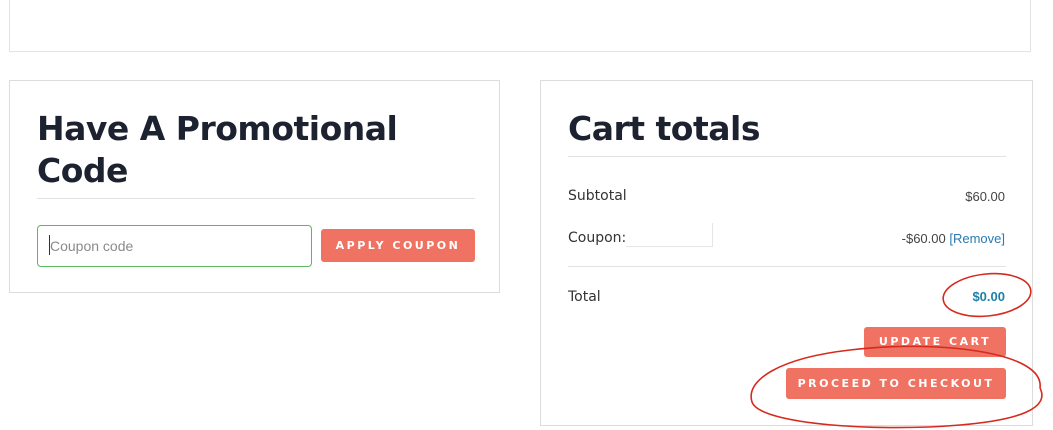  What do you see at coordinates (49, 245) in the screenshot?
I see `text-caret` at bounding box center [49, 245].